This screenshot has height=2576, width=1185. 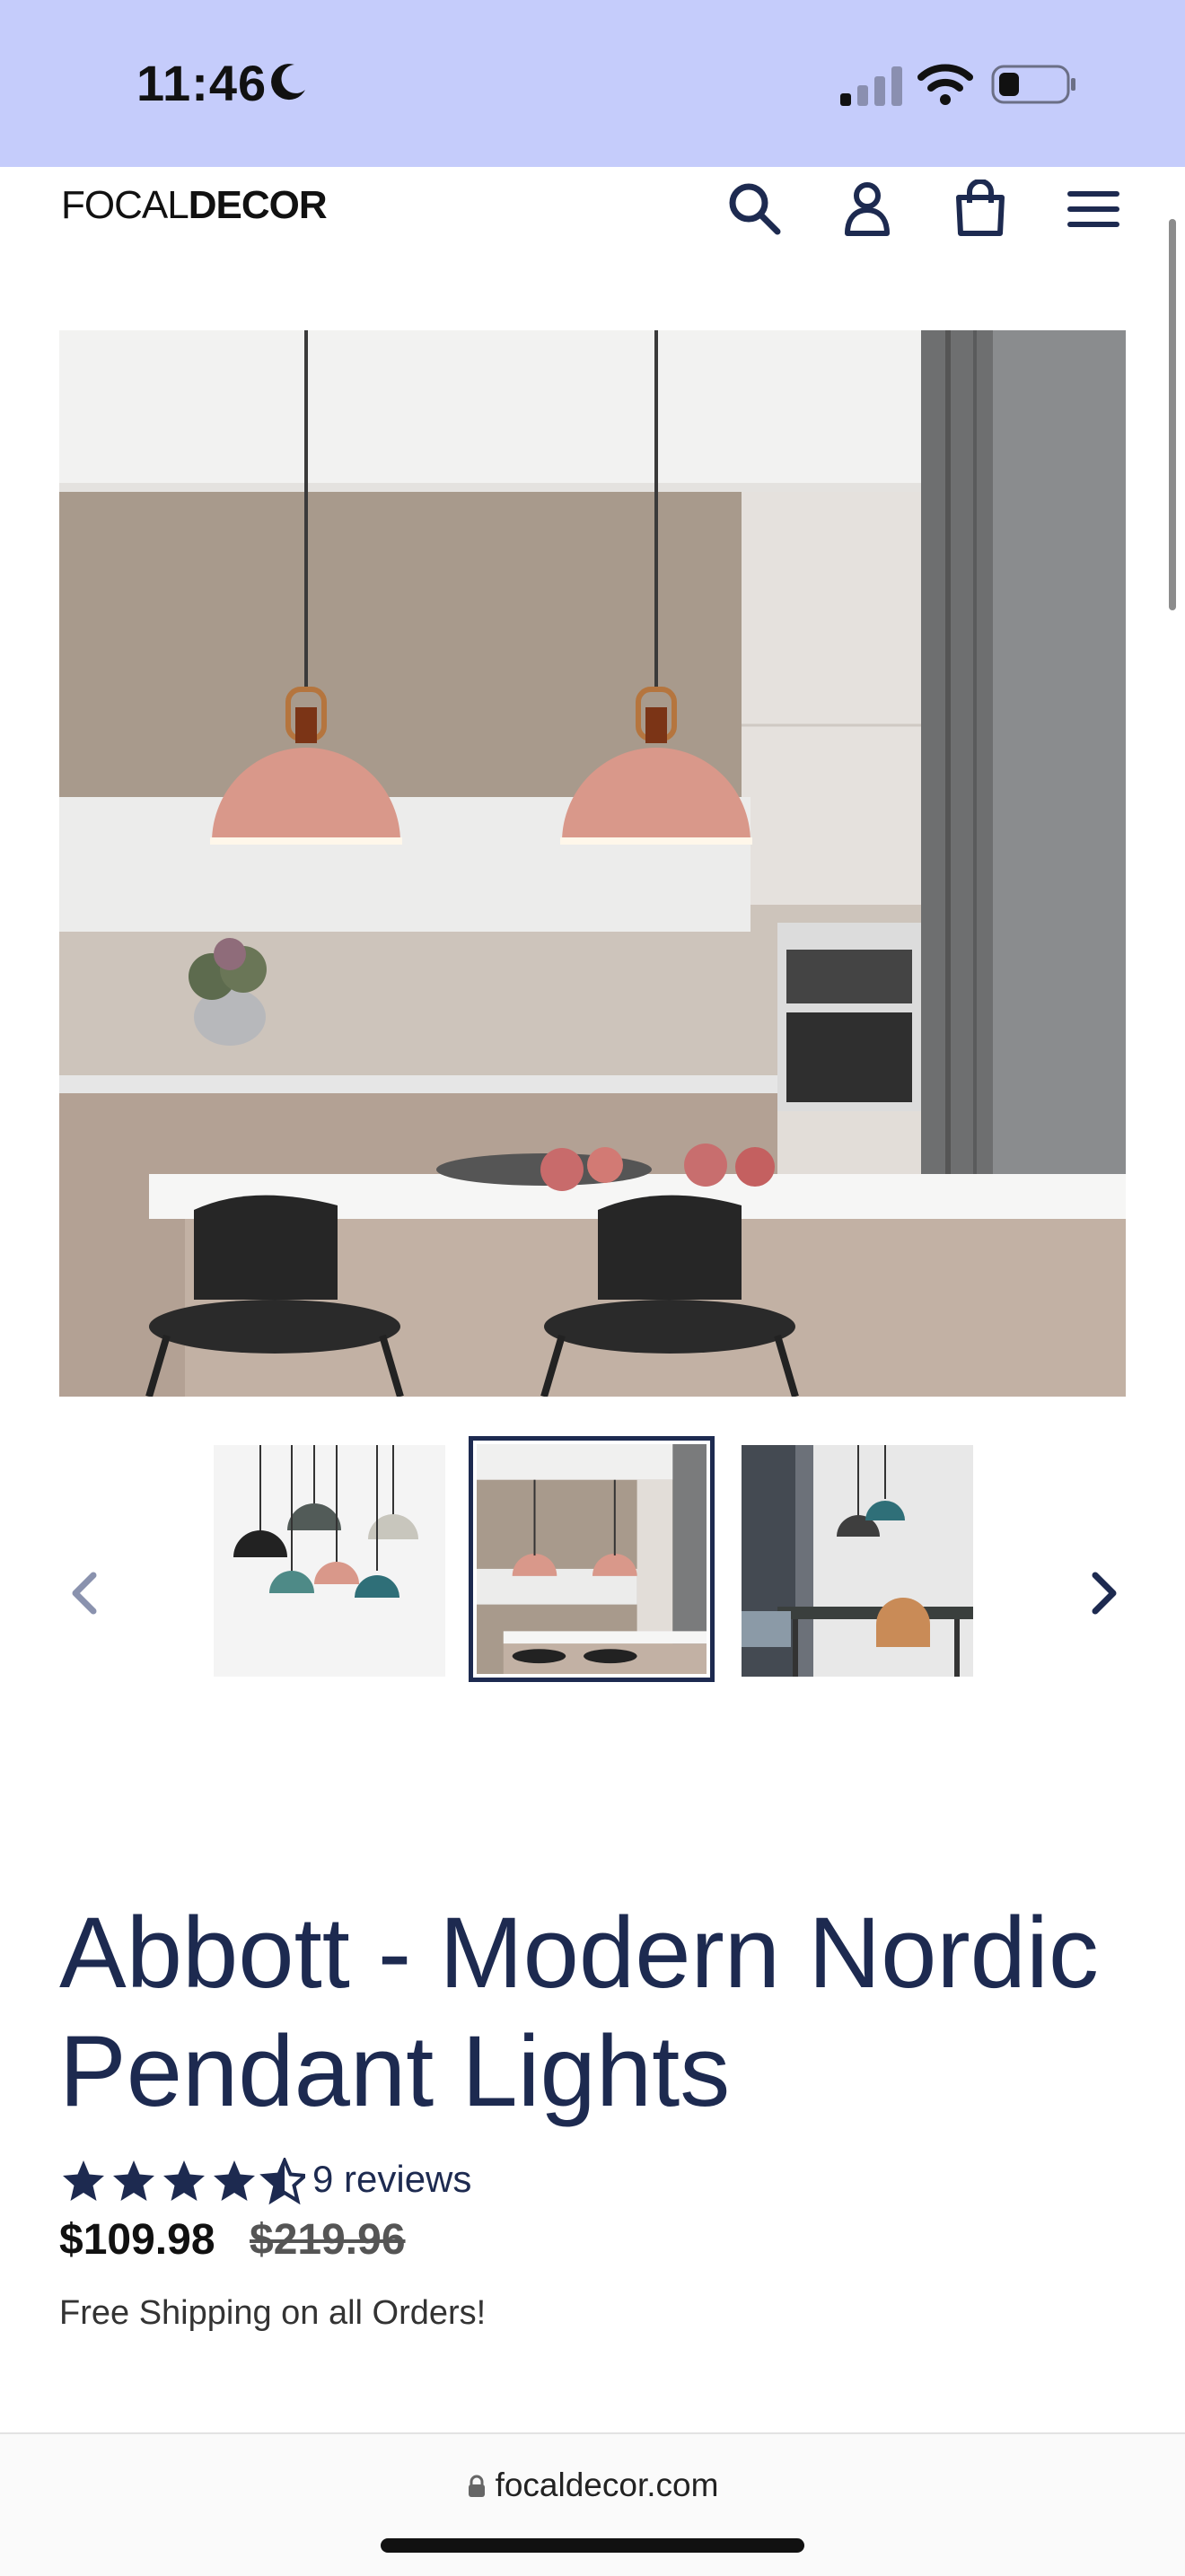 What do you see at coordinates (980, 208) in the screenshot?
I see `cart-icon` at bounding box center [980, 208].